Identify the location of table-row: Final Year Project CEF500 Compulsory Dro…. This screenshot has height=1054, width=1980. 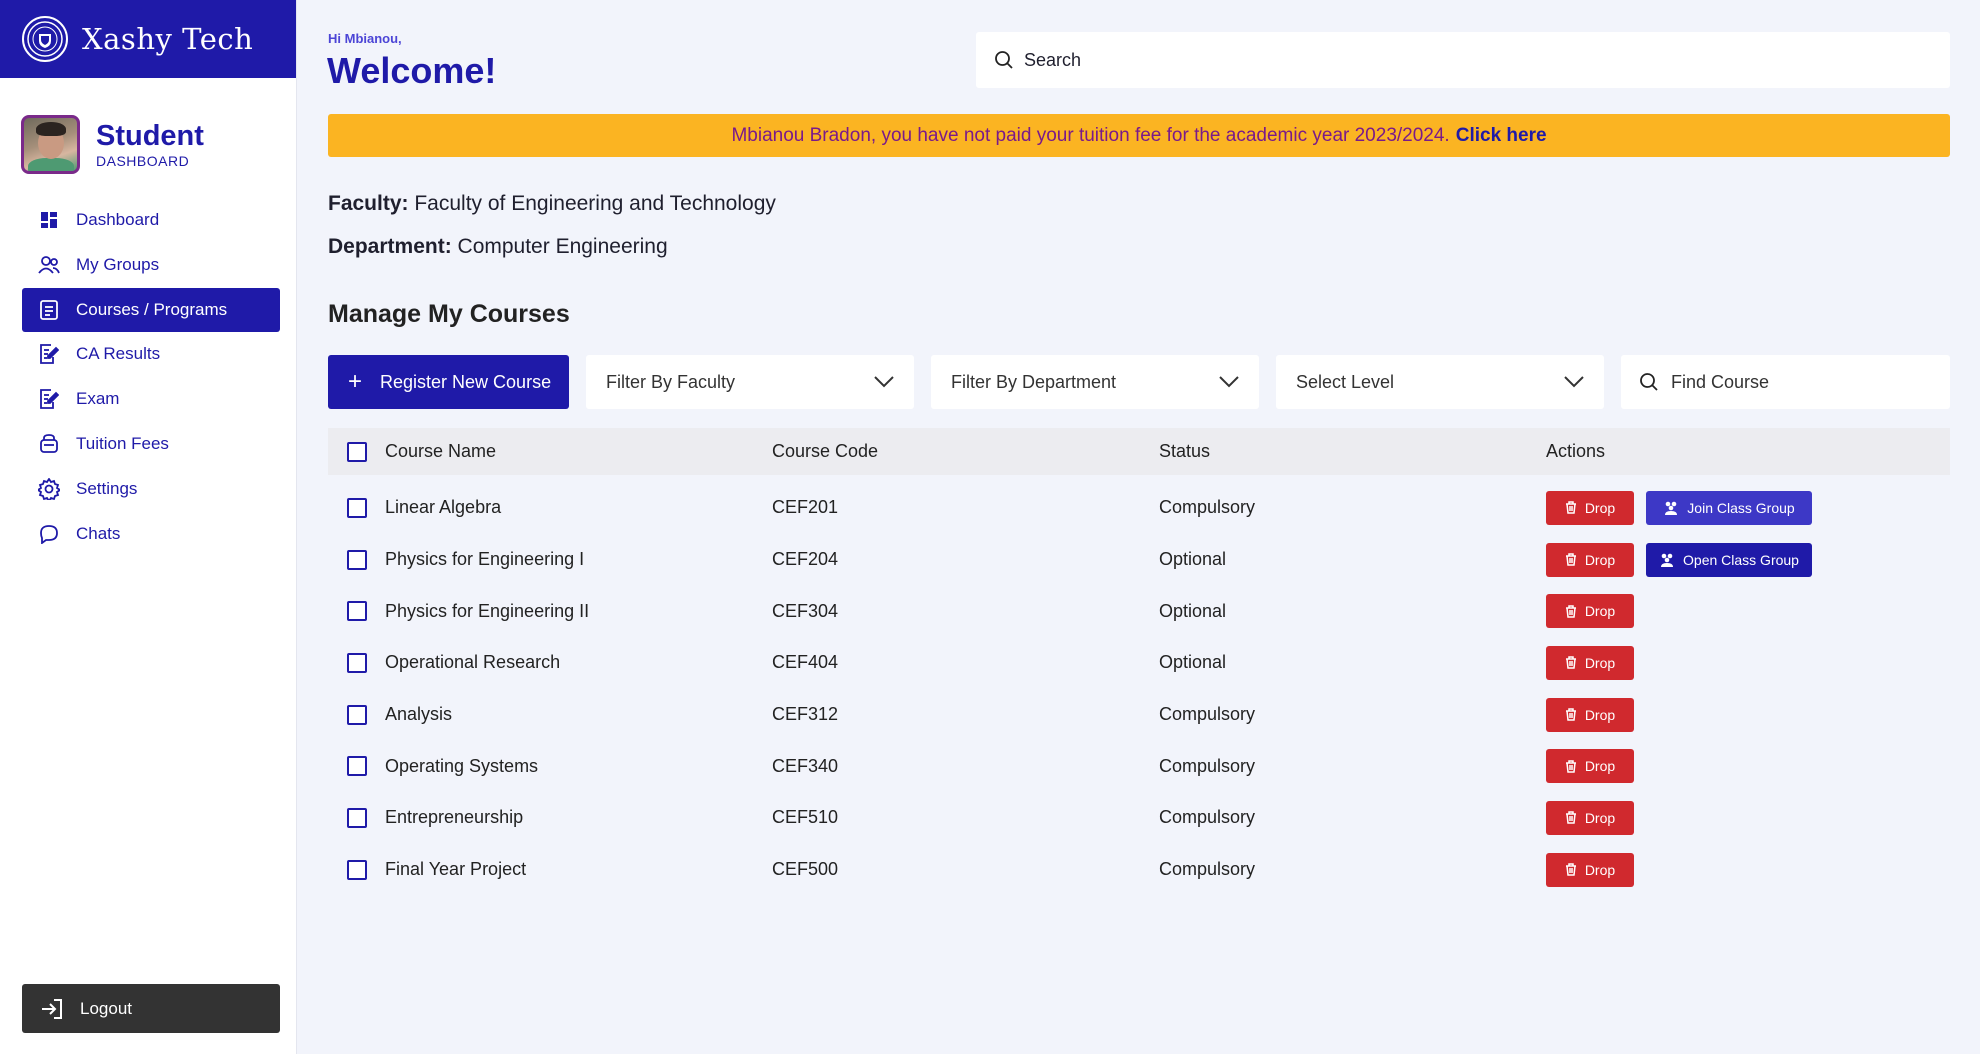
(1139, 870).